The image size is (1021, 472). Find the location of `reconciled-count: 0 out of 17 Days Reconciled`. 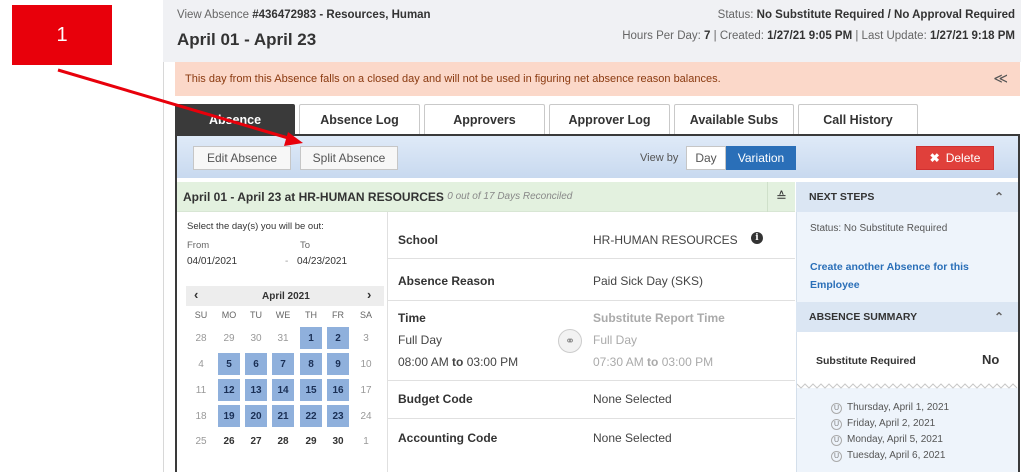

reconciled-count: 0 out of 17 Days Reconciled is located at coordinates (510, 196).